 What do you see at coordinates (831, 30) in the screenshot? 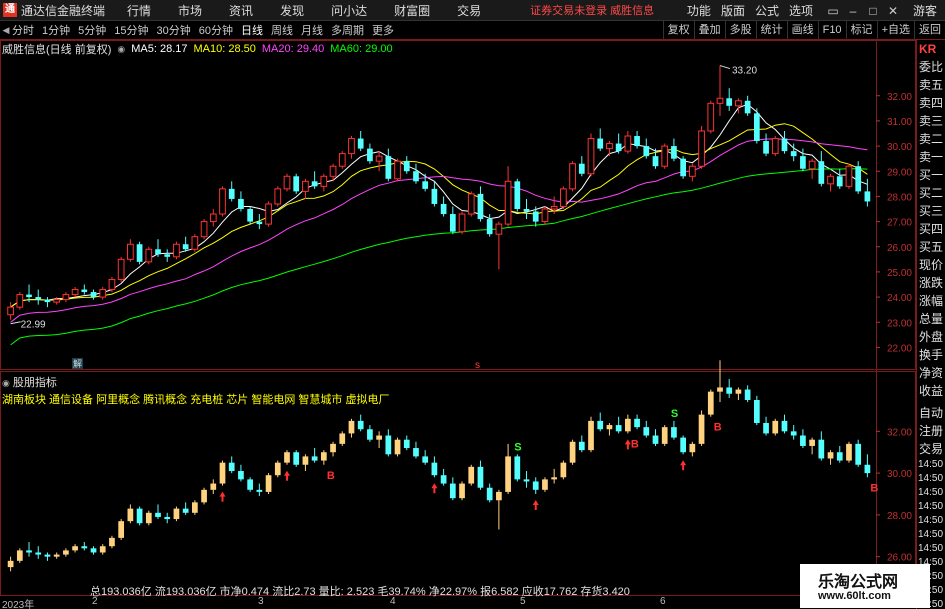
I see `f10-button: F10` at bounding box center [831, 30].